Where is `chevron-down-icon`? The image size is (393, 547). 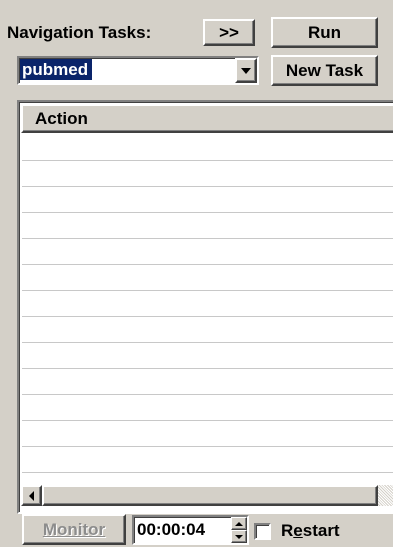 chevron-down-icon is located at coordinates (246, 70).